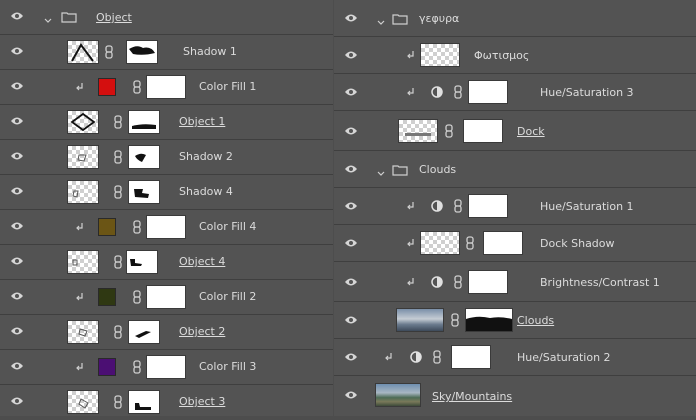 Image resolution: width=696 pixels, height=420 pixels. Describe the element at coordinates (166, 157) in the screenshot. I see `layer-row-shadow-2: Shadow 2` at that location.